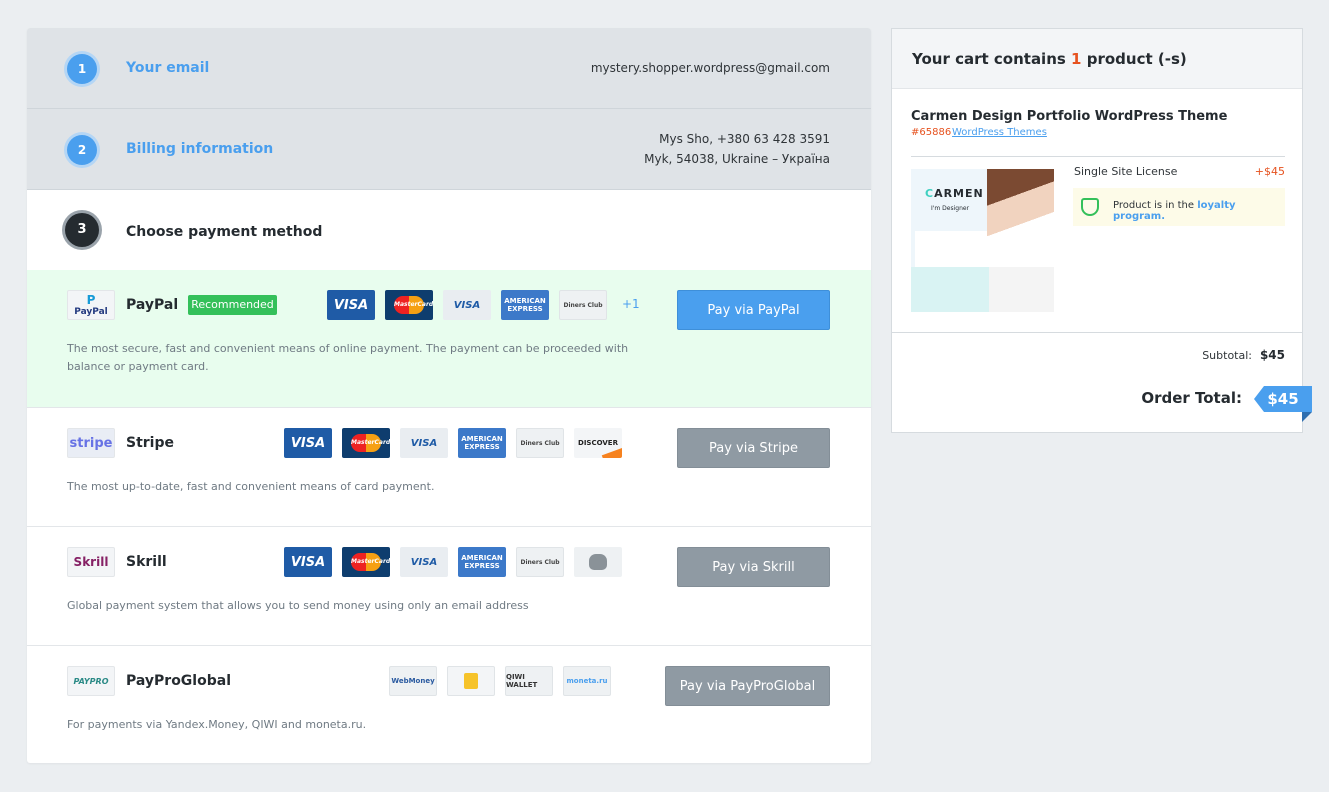 The height and width of the screenshot is (792, 1329). I want to click on thumbnail-logo: CARMEN, so click(954, 193).